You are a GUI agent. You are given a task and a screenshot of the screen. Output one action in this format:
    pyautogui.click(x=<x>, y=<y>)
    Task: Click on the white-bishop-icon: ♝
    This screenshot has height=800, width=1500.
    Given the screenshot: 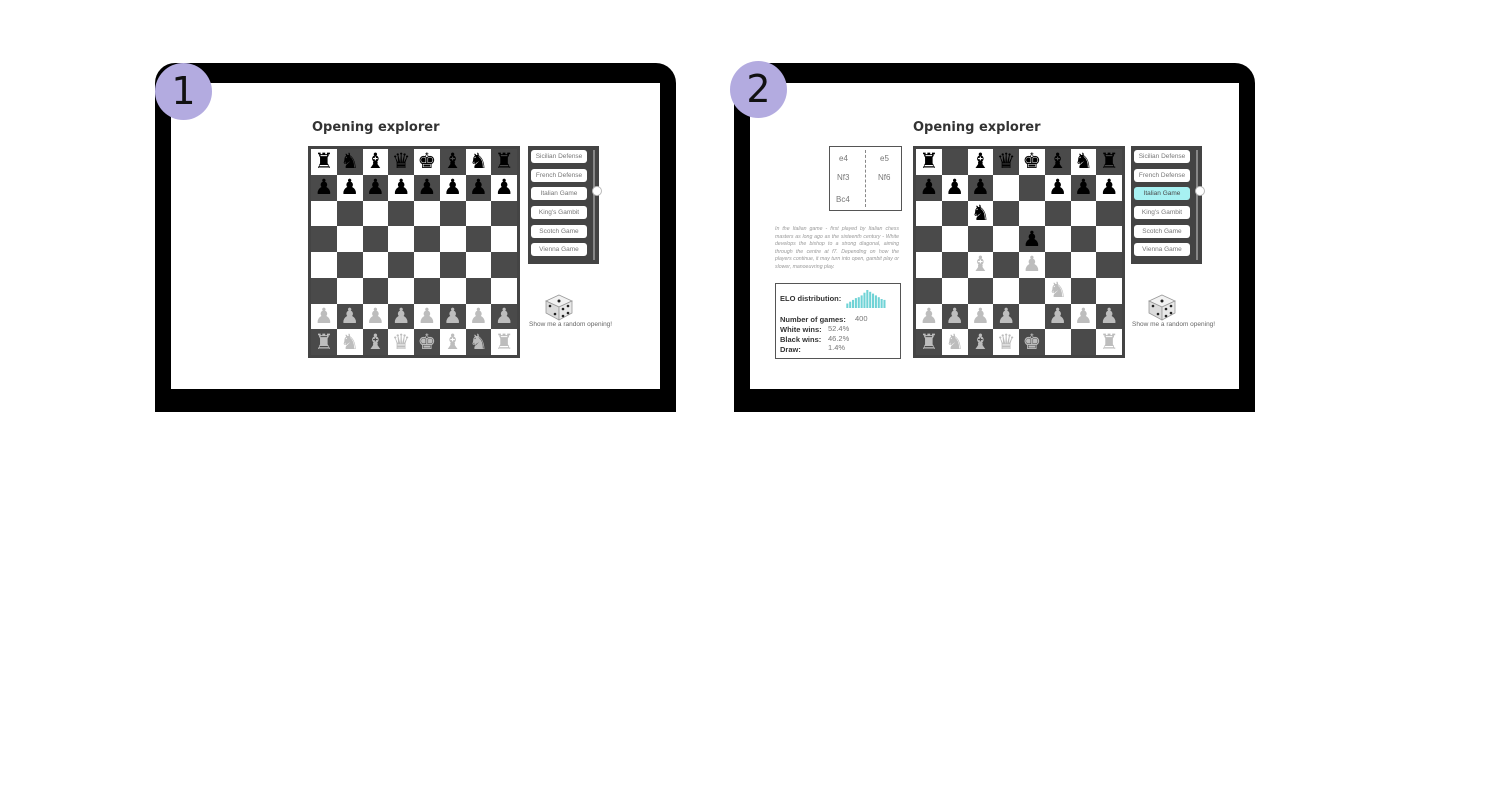 What is the action you would take?
    pyautogui.click(x=375, y=342)
    